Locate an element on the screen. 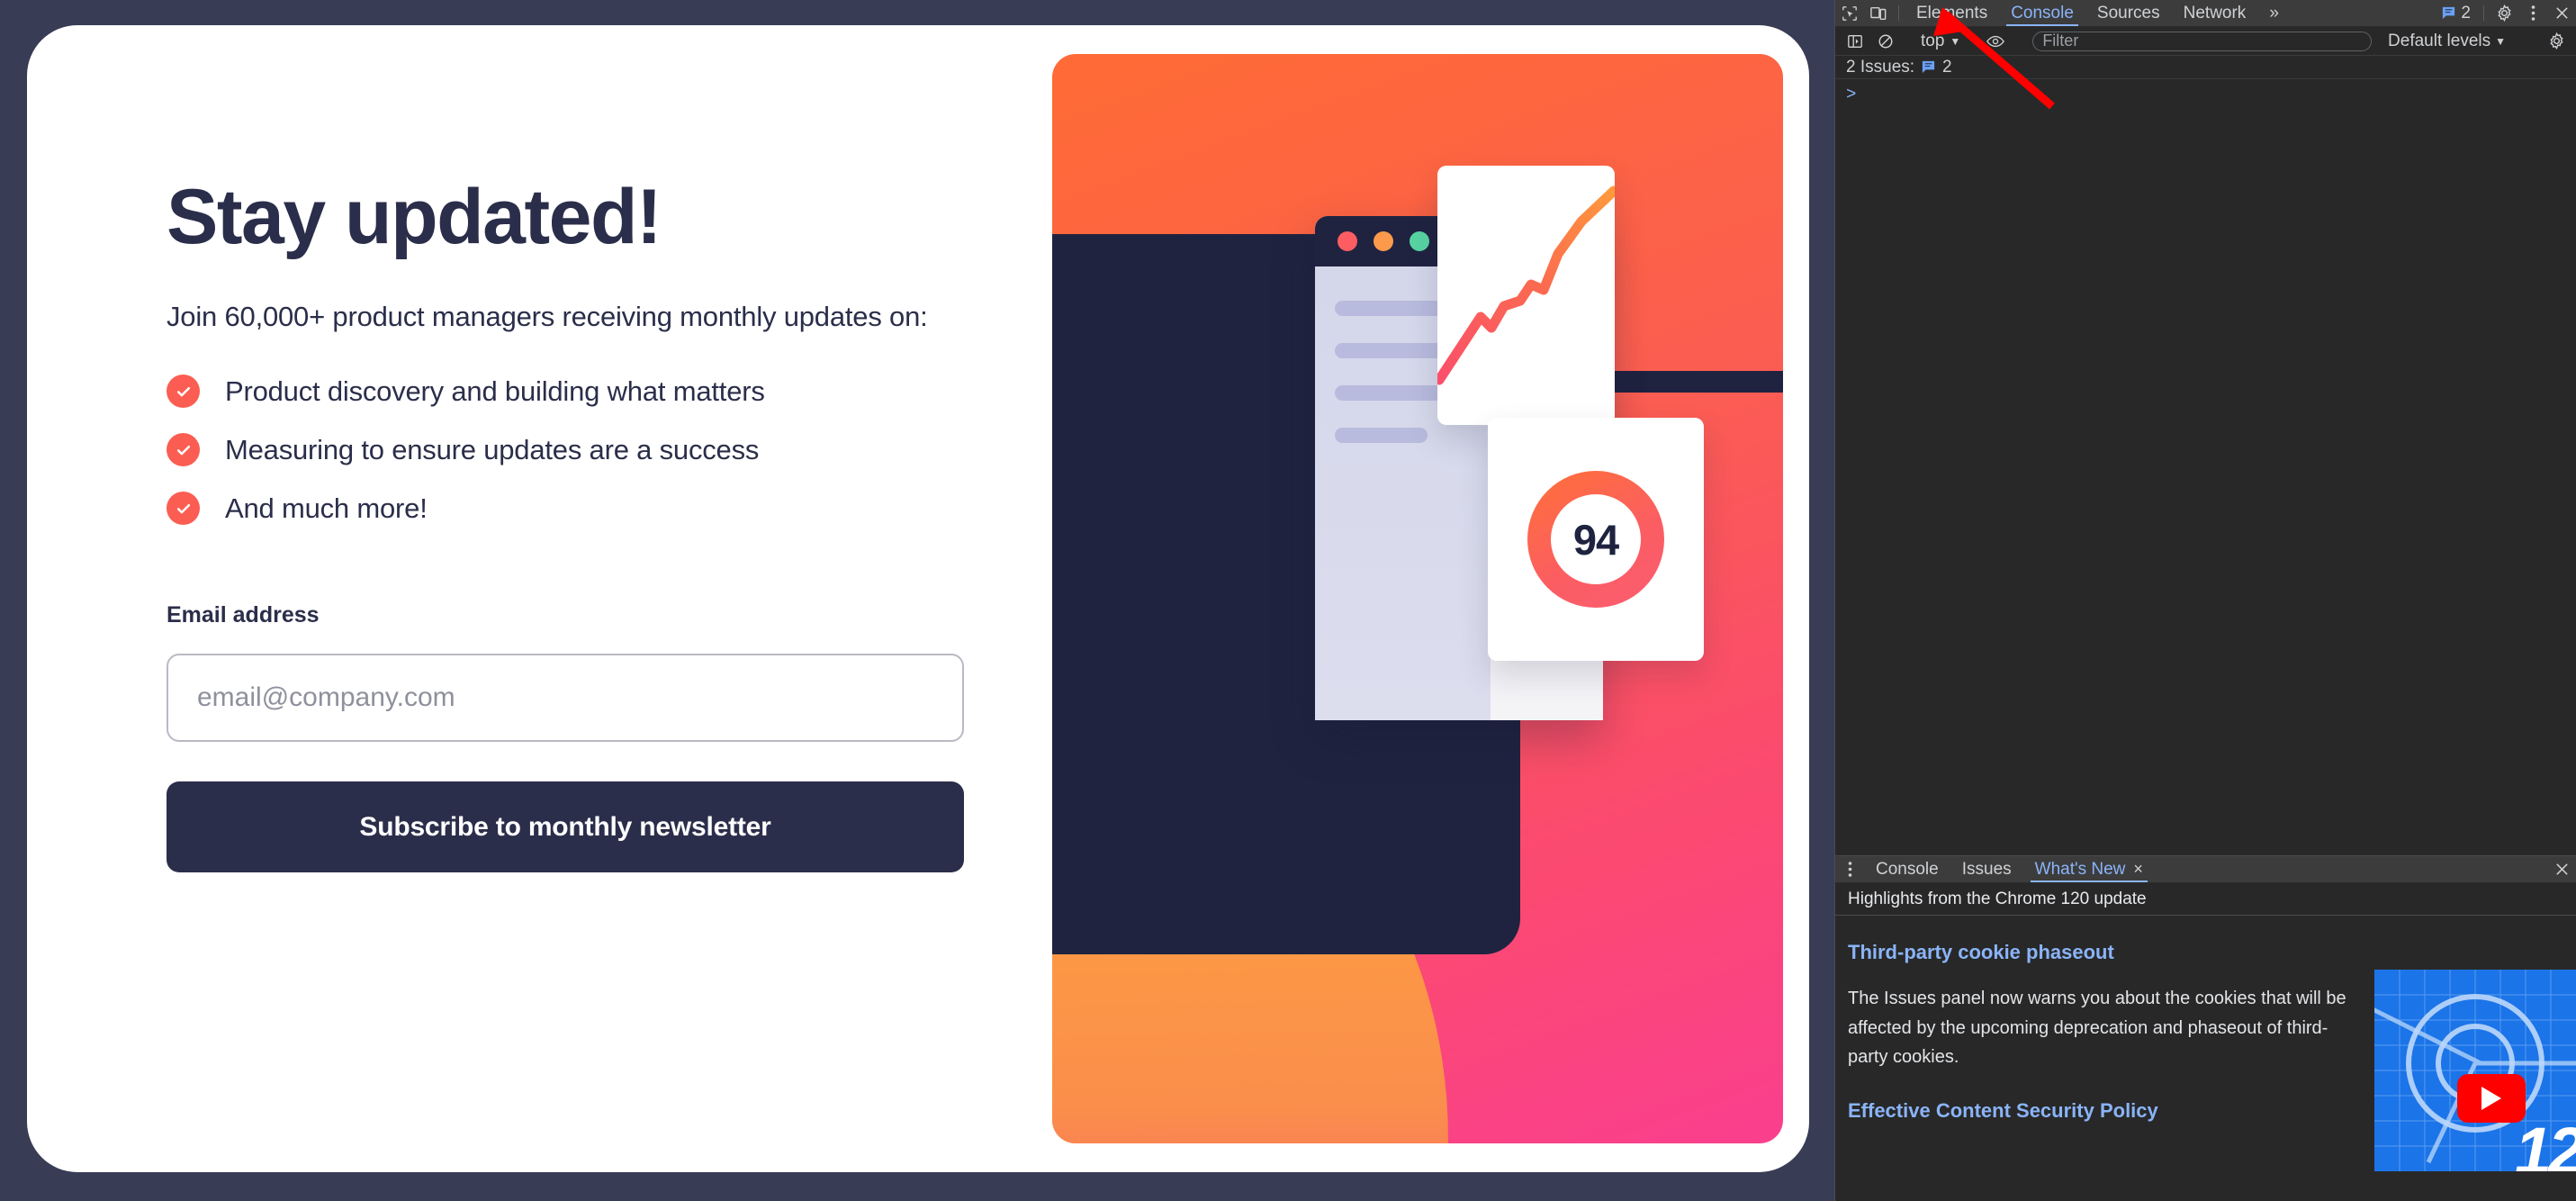  window-dot-red-icon is located at coordinates (1347, 241).